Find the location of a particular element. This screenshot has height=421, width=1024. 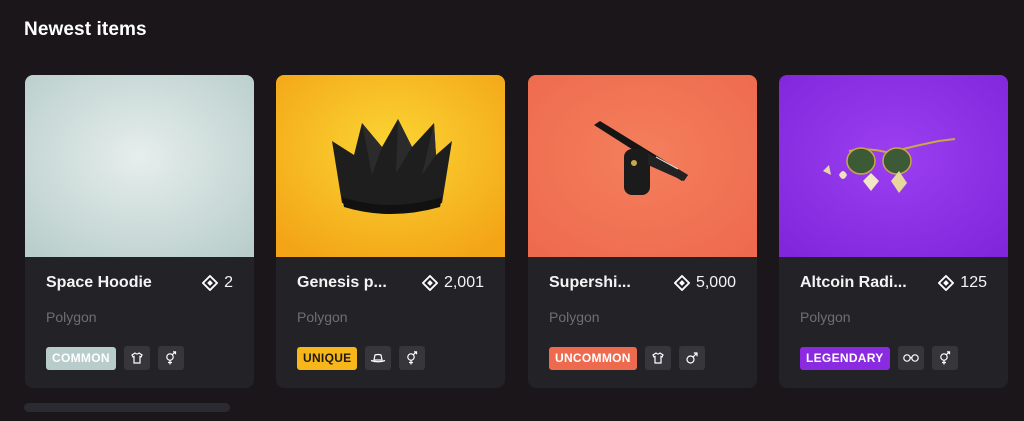

section-title: Newest items is located at coordinates (85, 29).